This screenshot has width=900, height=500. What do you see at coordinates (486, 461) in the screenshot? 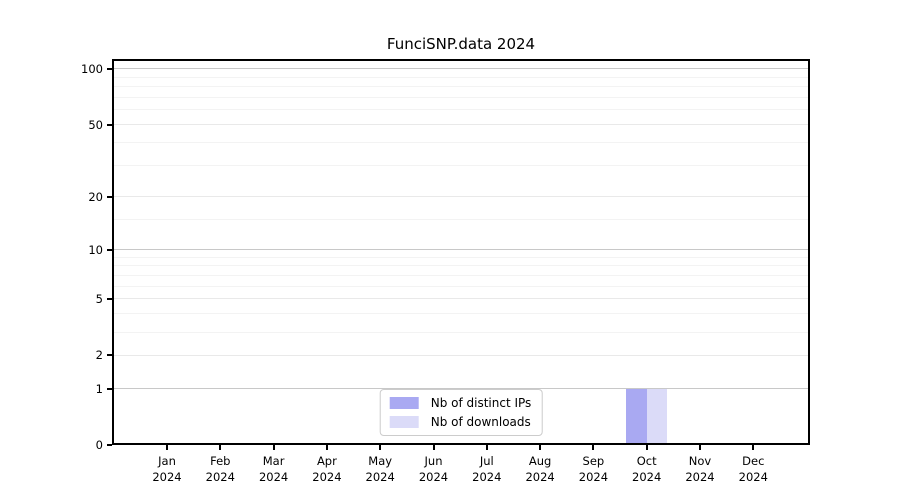
I see `month-label: Jul` at bounding box center [486, 461].